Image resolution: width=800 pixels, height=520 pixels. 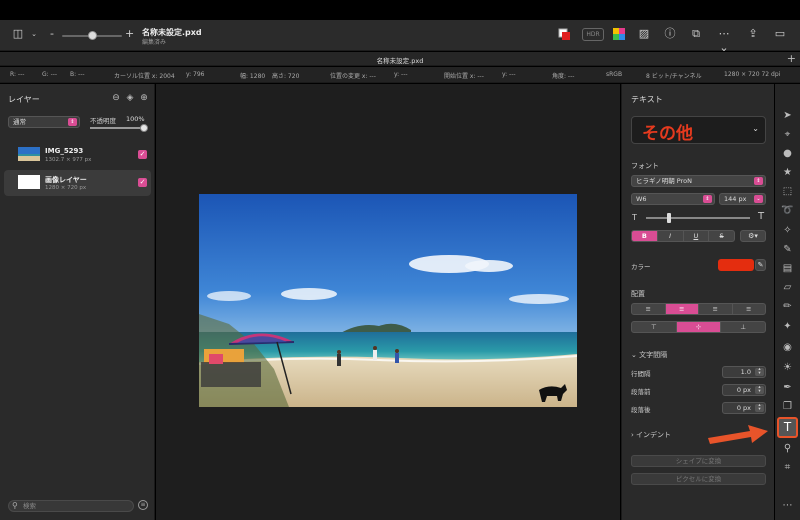 I want to click on horizontal-align-buttons: ≡ ≡ ≡ ≡, so click(x=698, y=309).